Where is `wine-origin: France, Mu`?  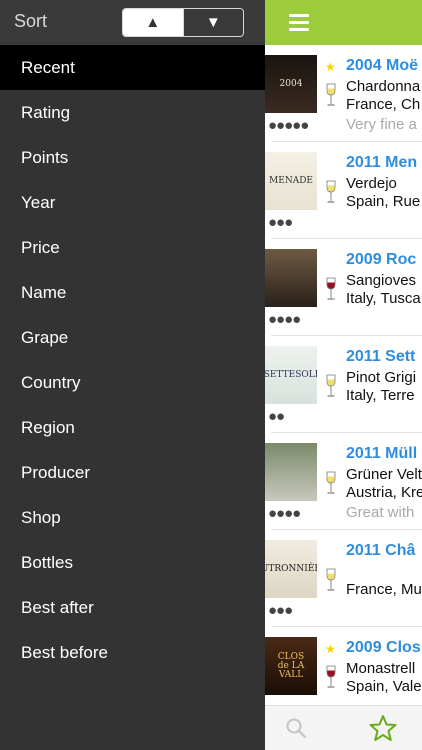
wine-origin: France, Mu is located at coordinates (384, 589).